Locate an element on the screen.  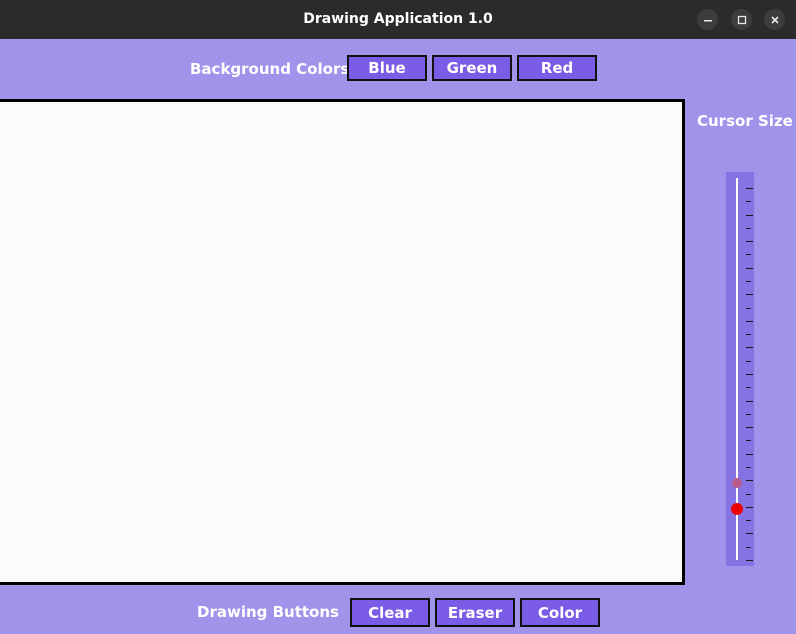
minimize-icon is located at coordinates (707, 20).